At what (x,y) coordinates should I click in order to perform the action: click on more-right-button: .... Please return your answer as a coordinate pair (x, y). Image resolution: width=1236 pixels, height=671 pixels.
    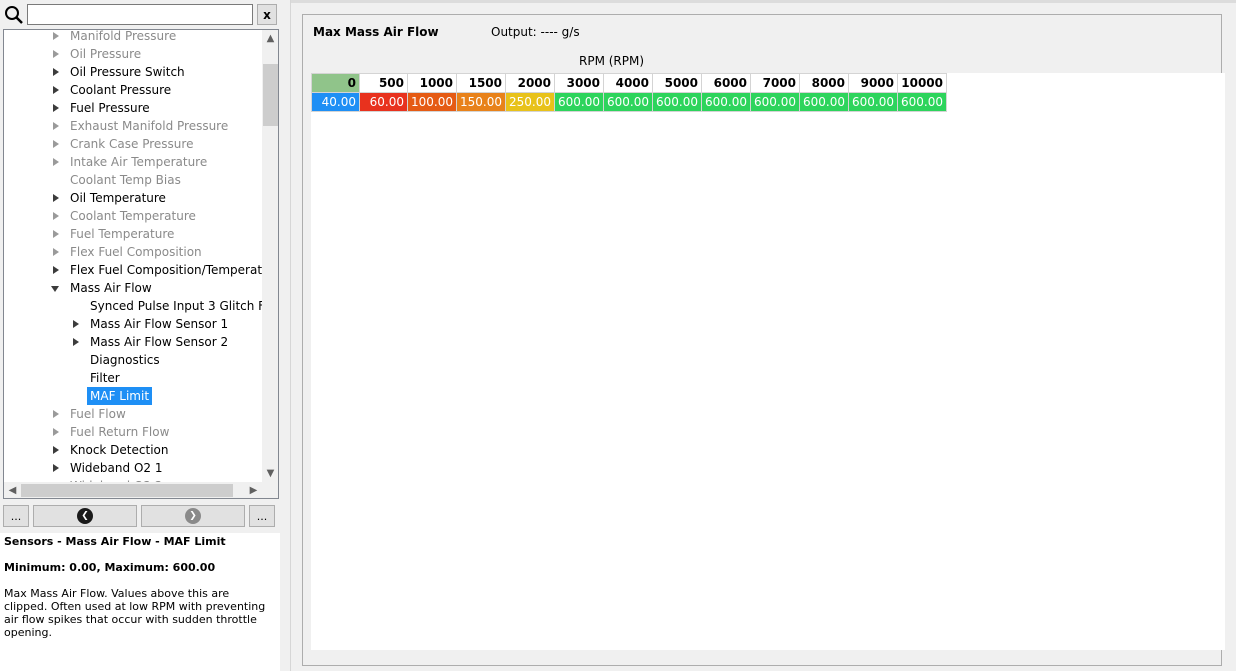
    Looking at the image, I should click on (262, 516).